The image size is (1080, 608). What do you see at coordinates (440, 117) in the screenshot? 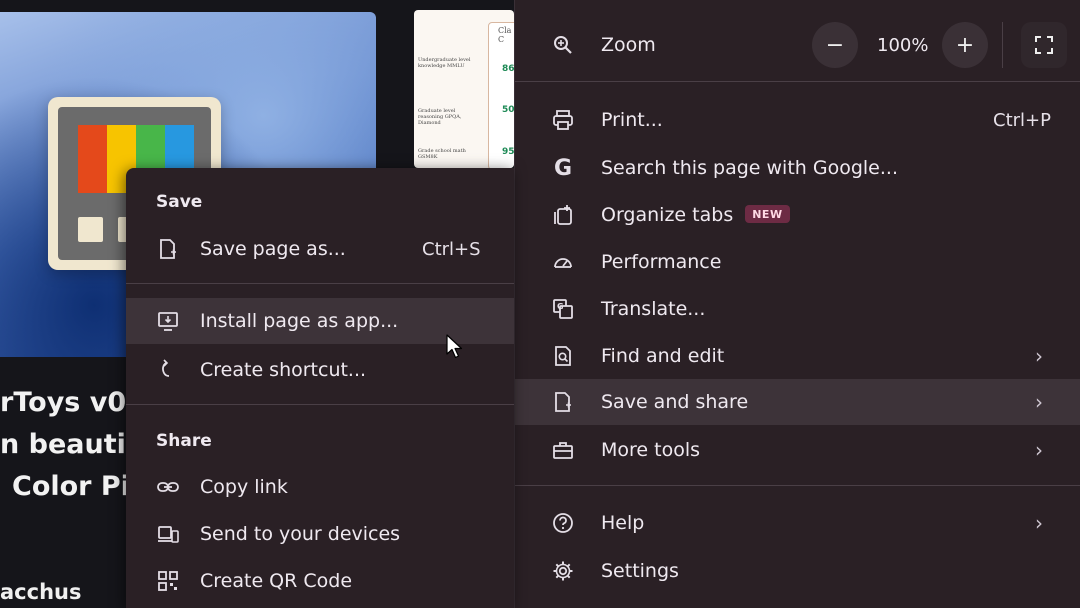
I see `table-row-label: Graduate level reasoning GPQA, Diamond` at bounding box center [440, 117].